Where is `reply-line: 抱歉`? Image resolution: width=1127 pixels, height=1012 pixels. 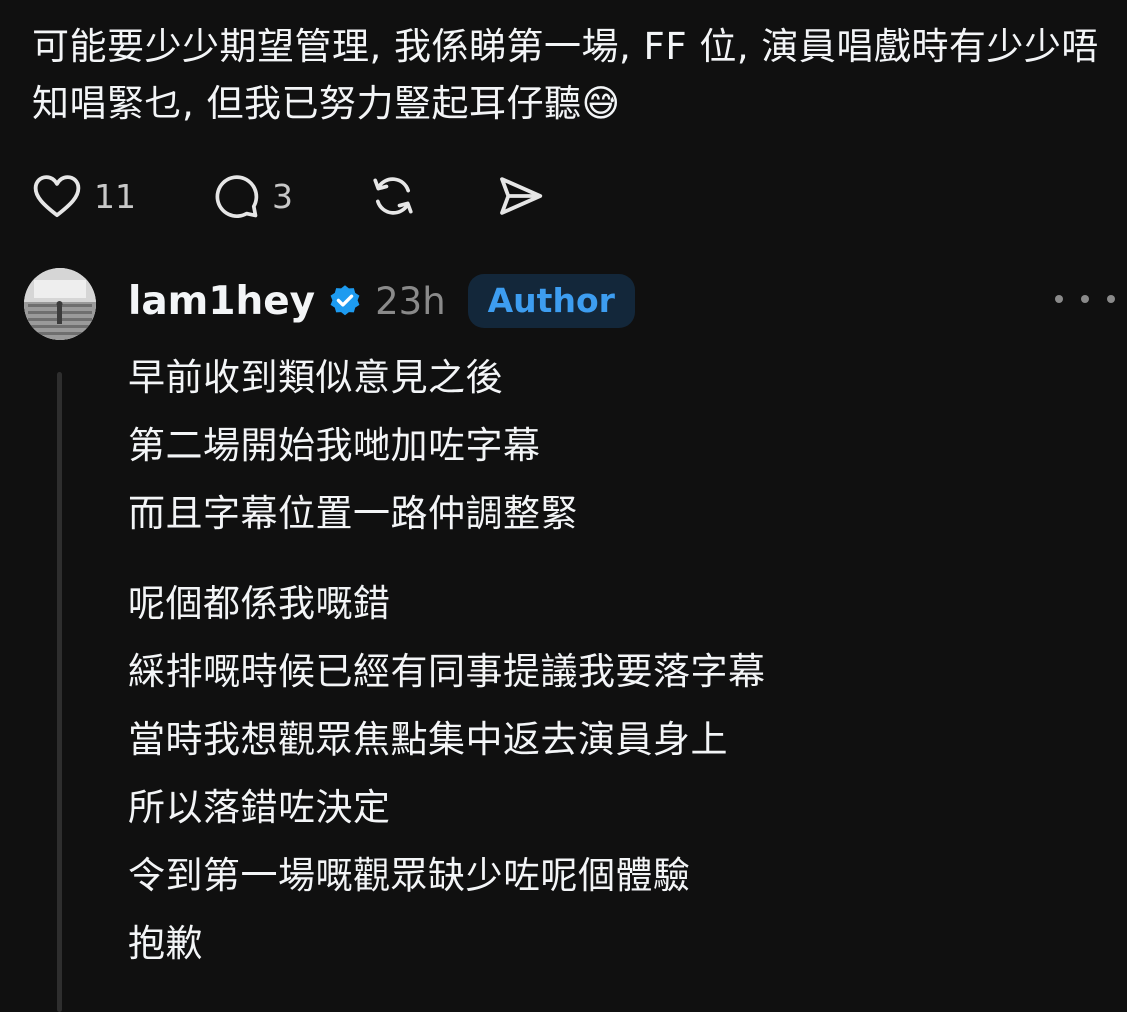
reply-line: 抱歉 is located at coordinates (165, 943).